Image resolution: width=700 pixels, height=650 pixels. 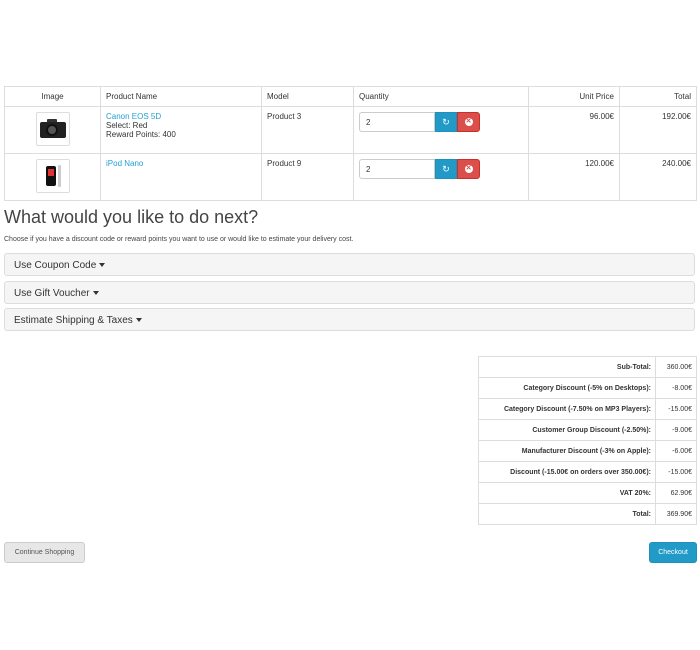 I want to click on product-model: Product 3, so click(x=307, y=130).